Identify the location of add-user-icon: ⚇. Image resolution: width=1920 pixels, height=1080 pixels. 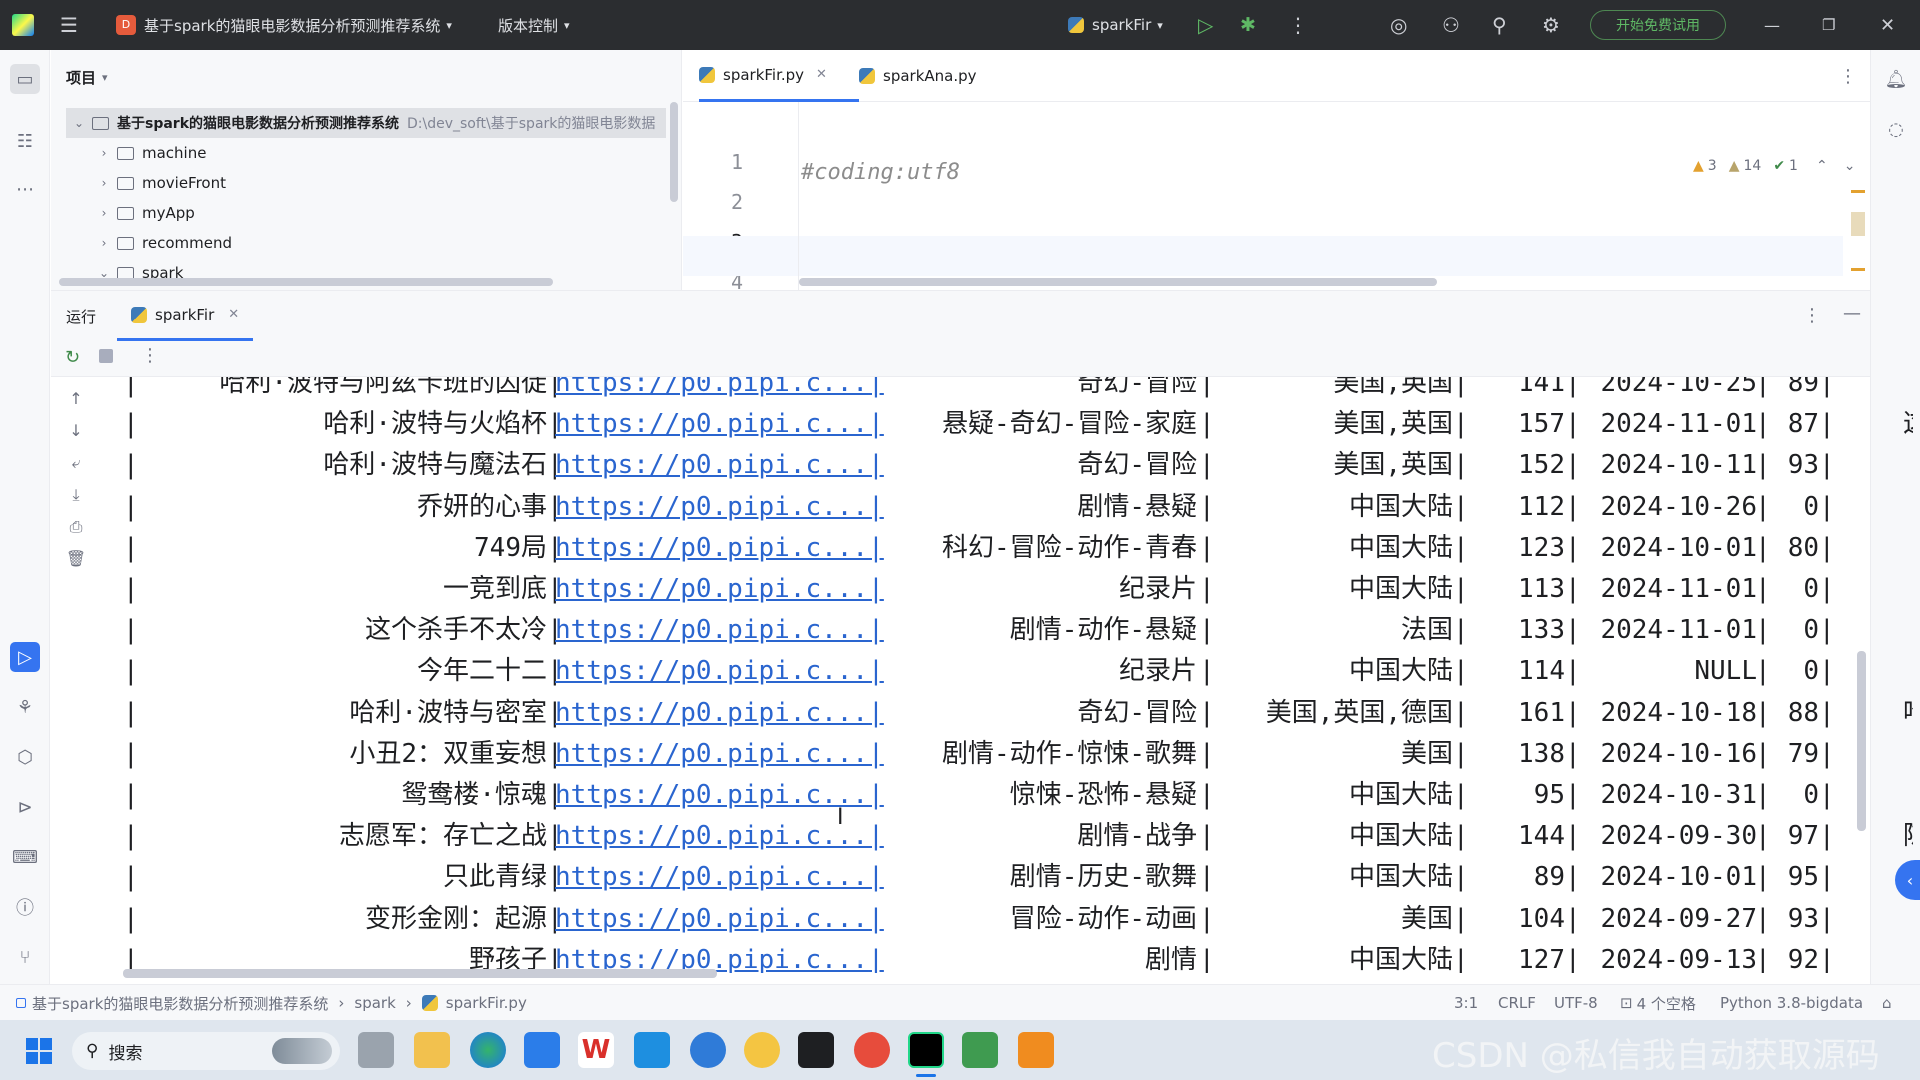
(1451, 25).